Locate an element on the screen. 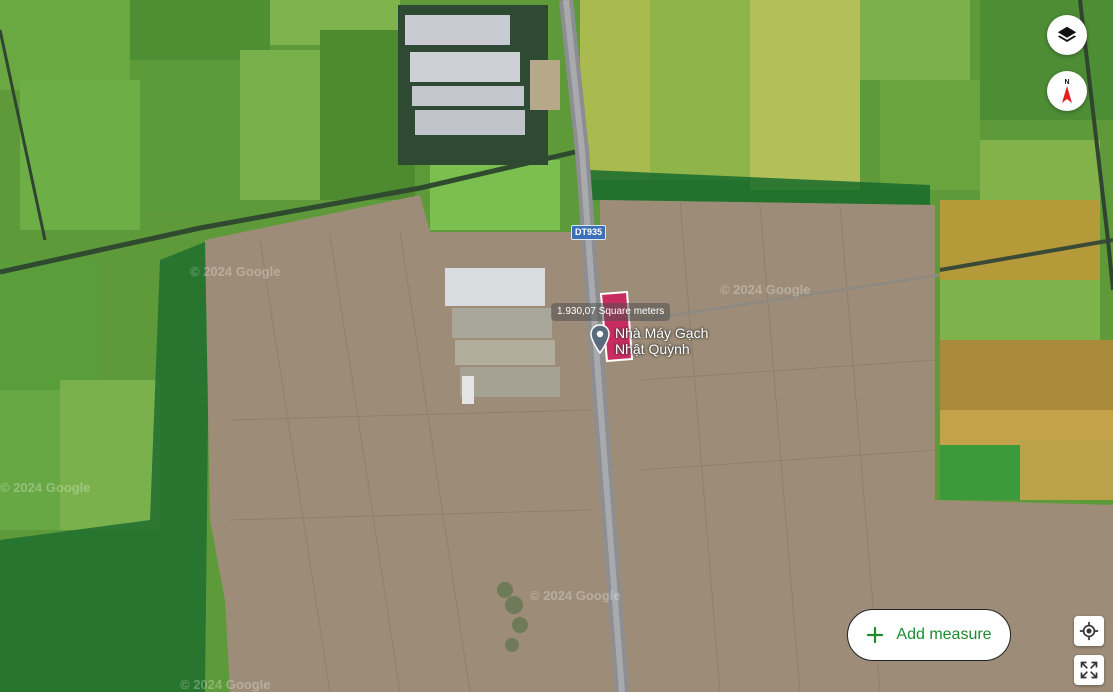  layers-icon is located at coordinates (1067, 34).